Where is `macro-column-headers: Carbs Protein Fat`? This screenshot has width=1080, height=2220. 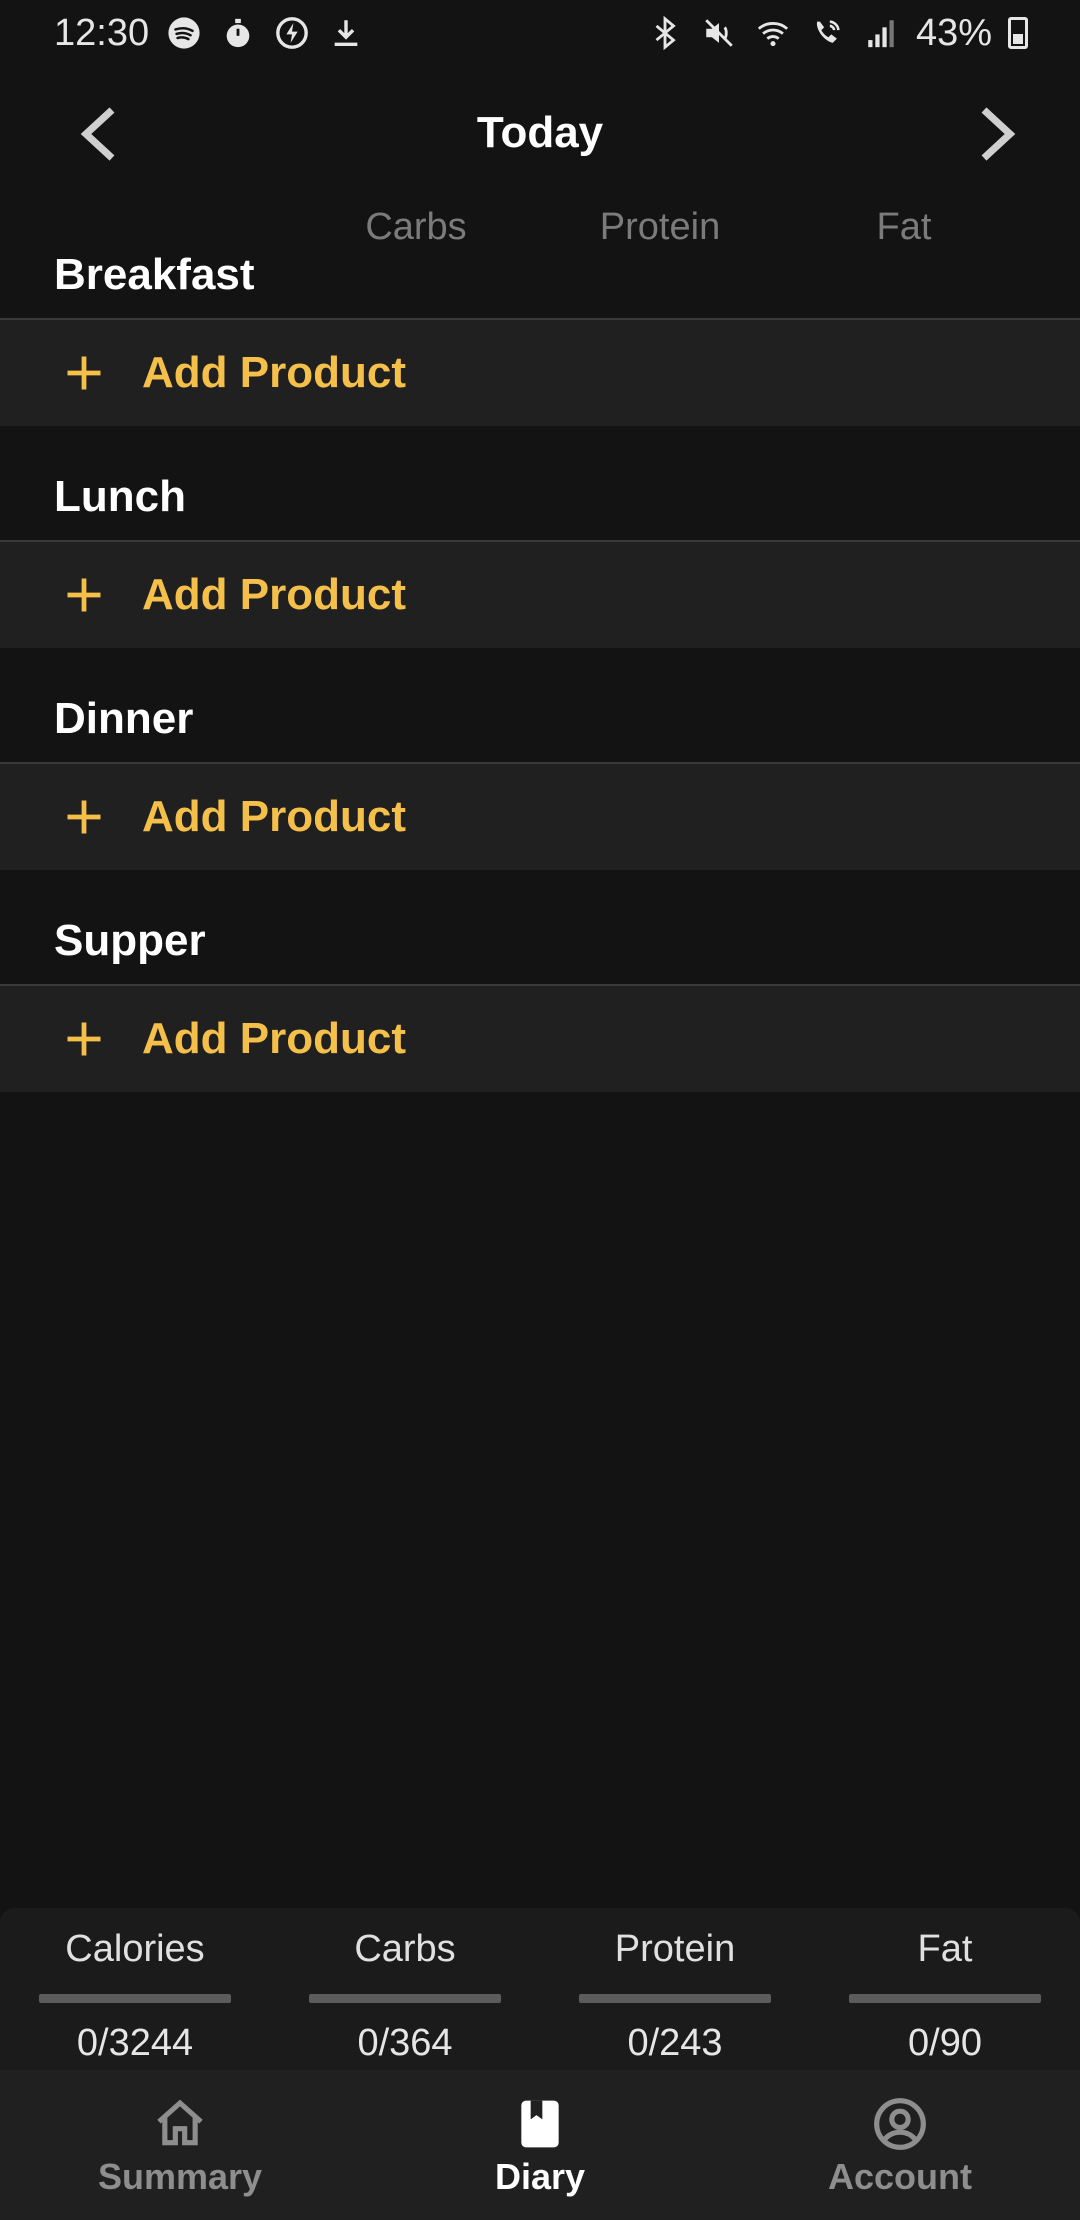 macro-column-headers: Carbs Protein Fat is located at coordinates (540, 231).